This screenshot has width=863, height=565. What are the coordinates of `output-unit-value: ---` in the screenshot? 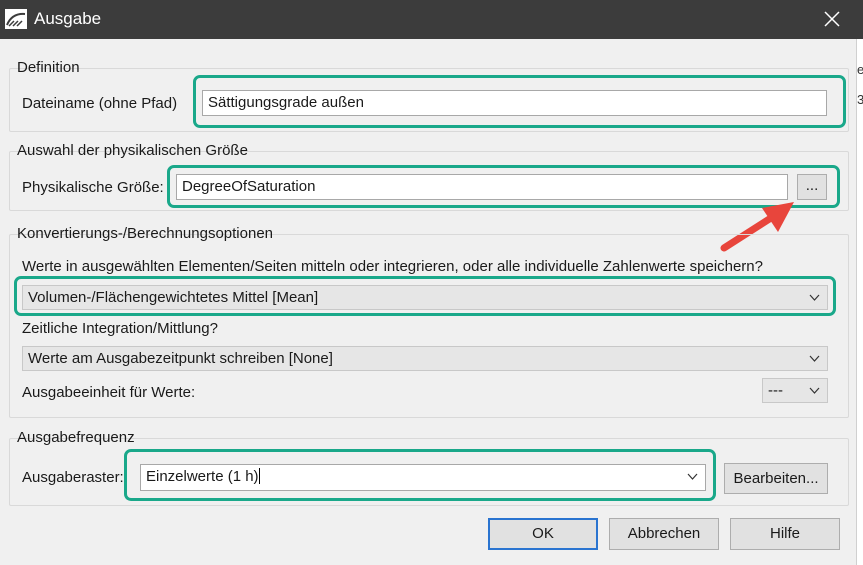 It's located at (775, 390).